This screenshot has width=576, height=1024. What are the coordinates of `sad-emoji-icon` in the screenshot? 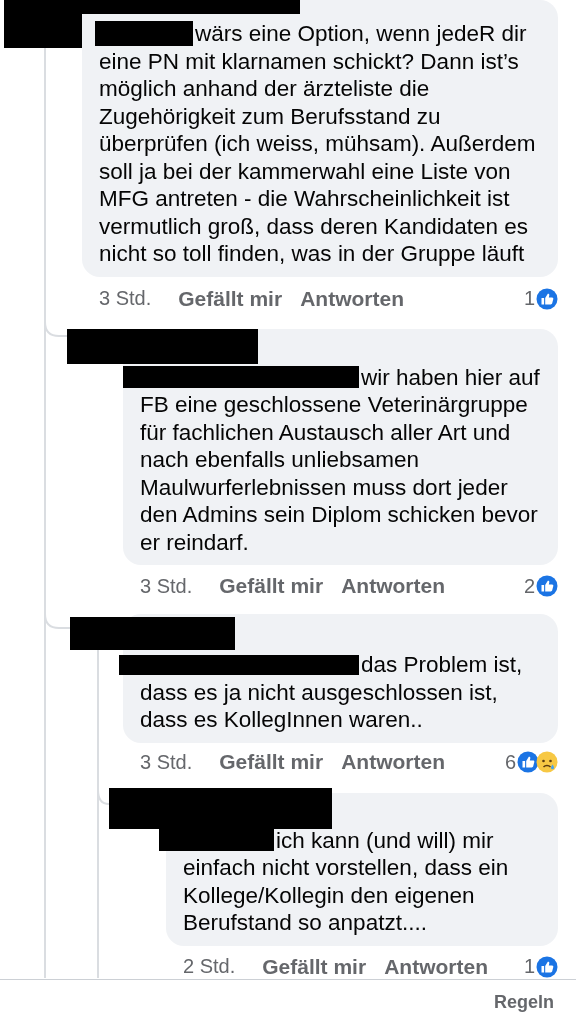 It's located at (547, 762).